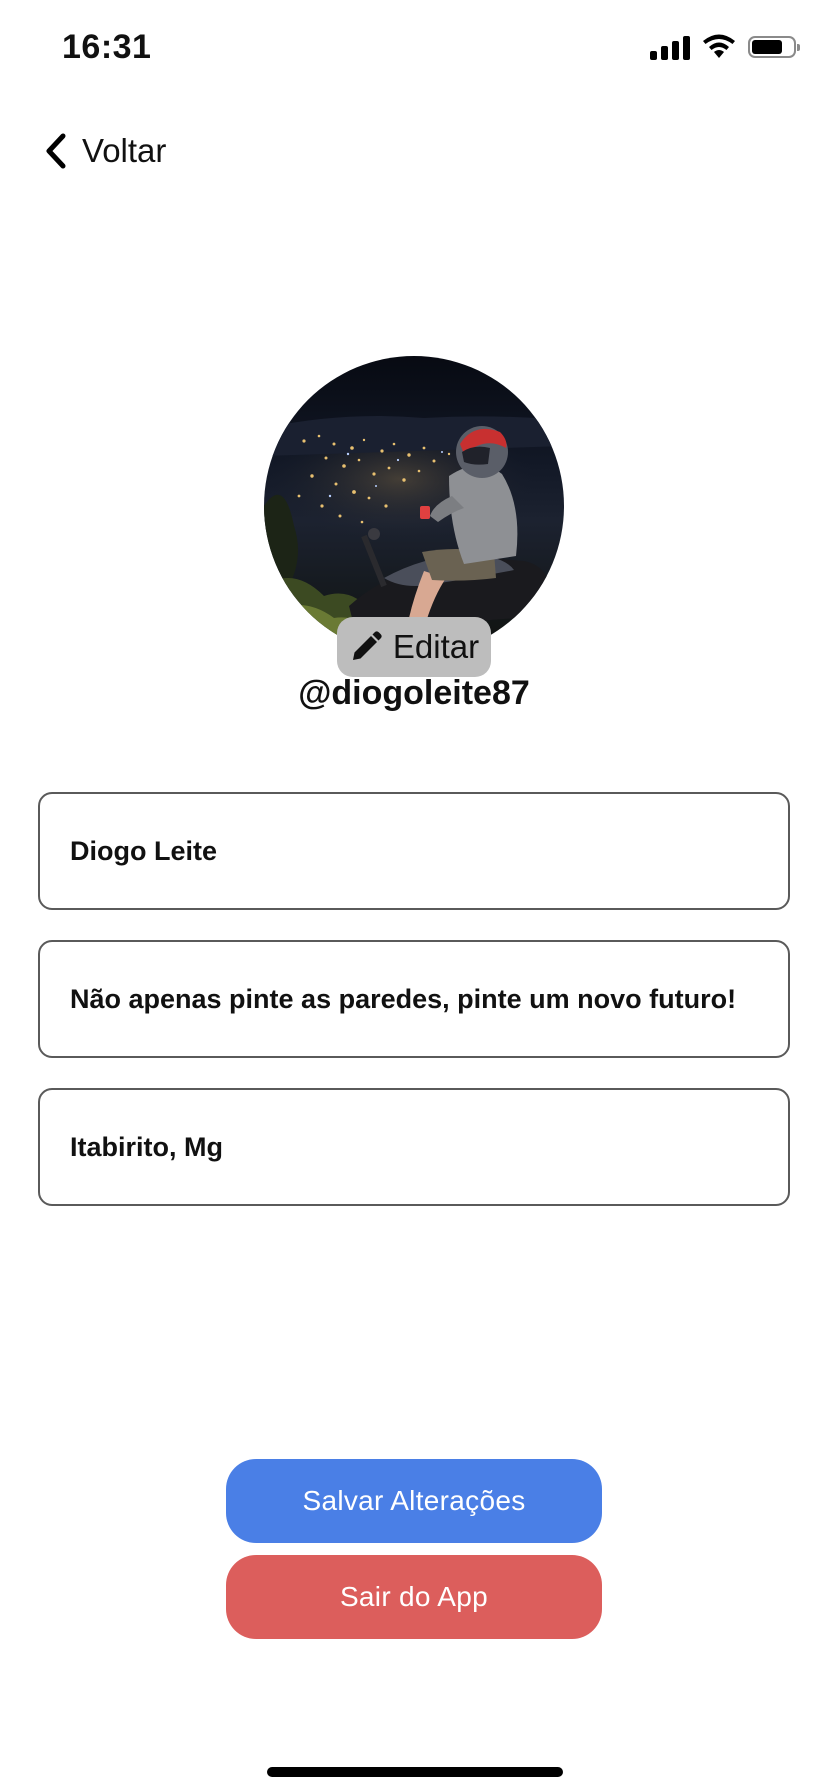 The image size is (828, 1792). I want to click on back-label: Voltar, so click(124, 150).